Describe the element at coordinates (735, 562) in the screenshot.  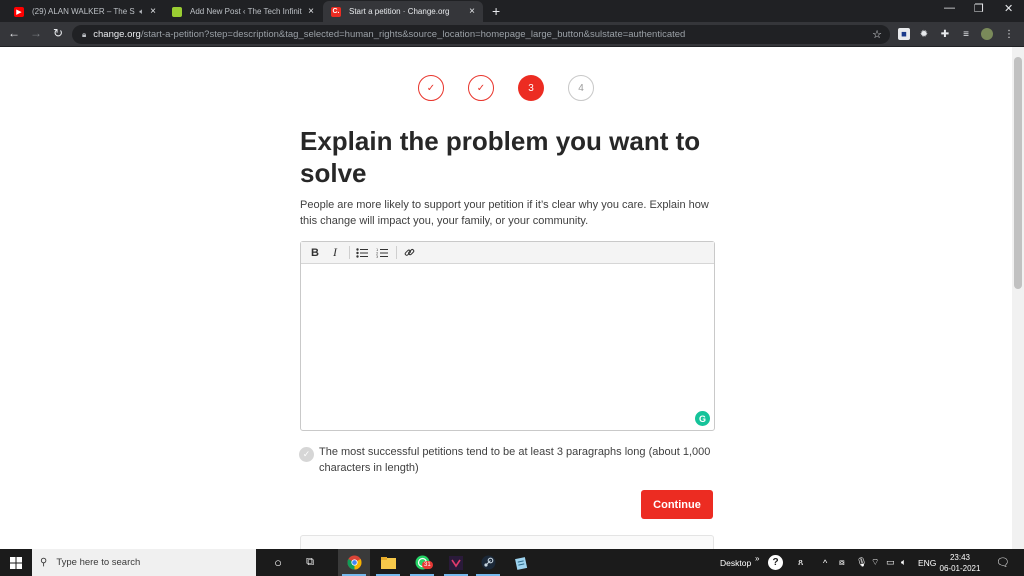
I see `desktop-toolbar-label: Desktop` at that location.